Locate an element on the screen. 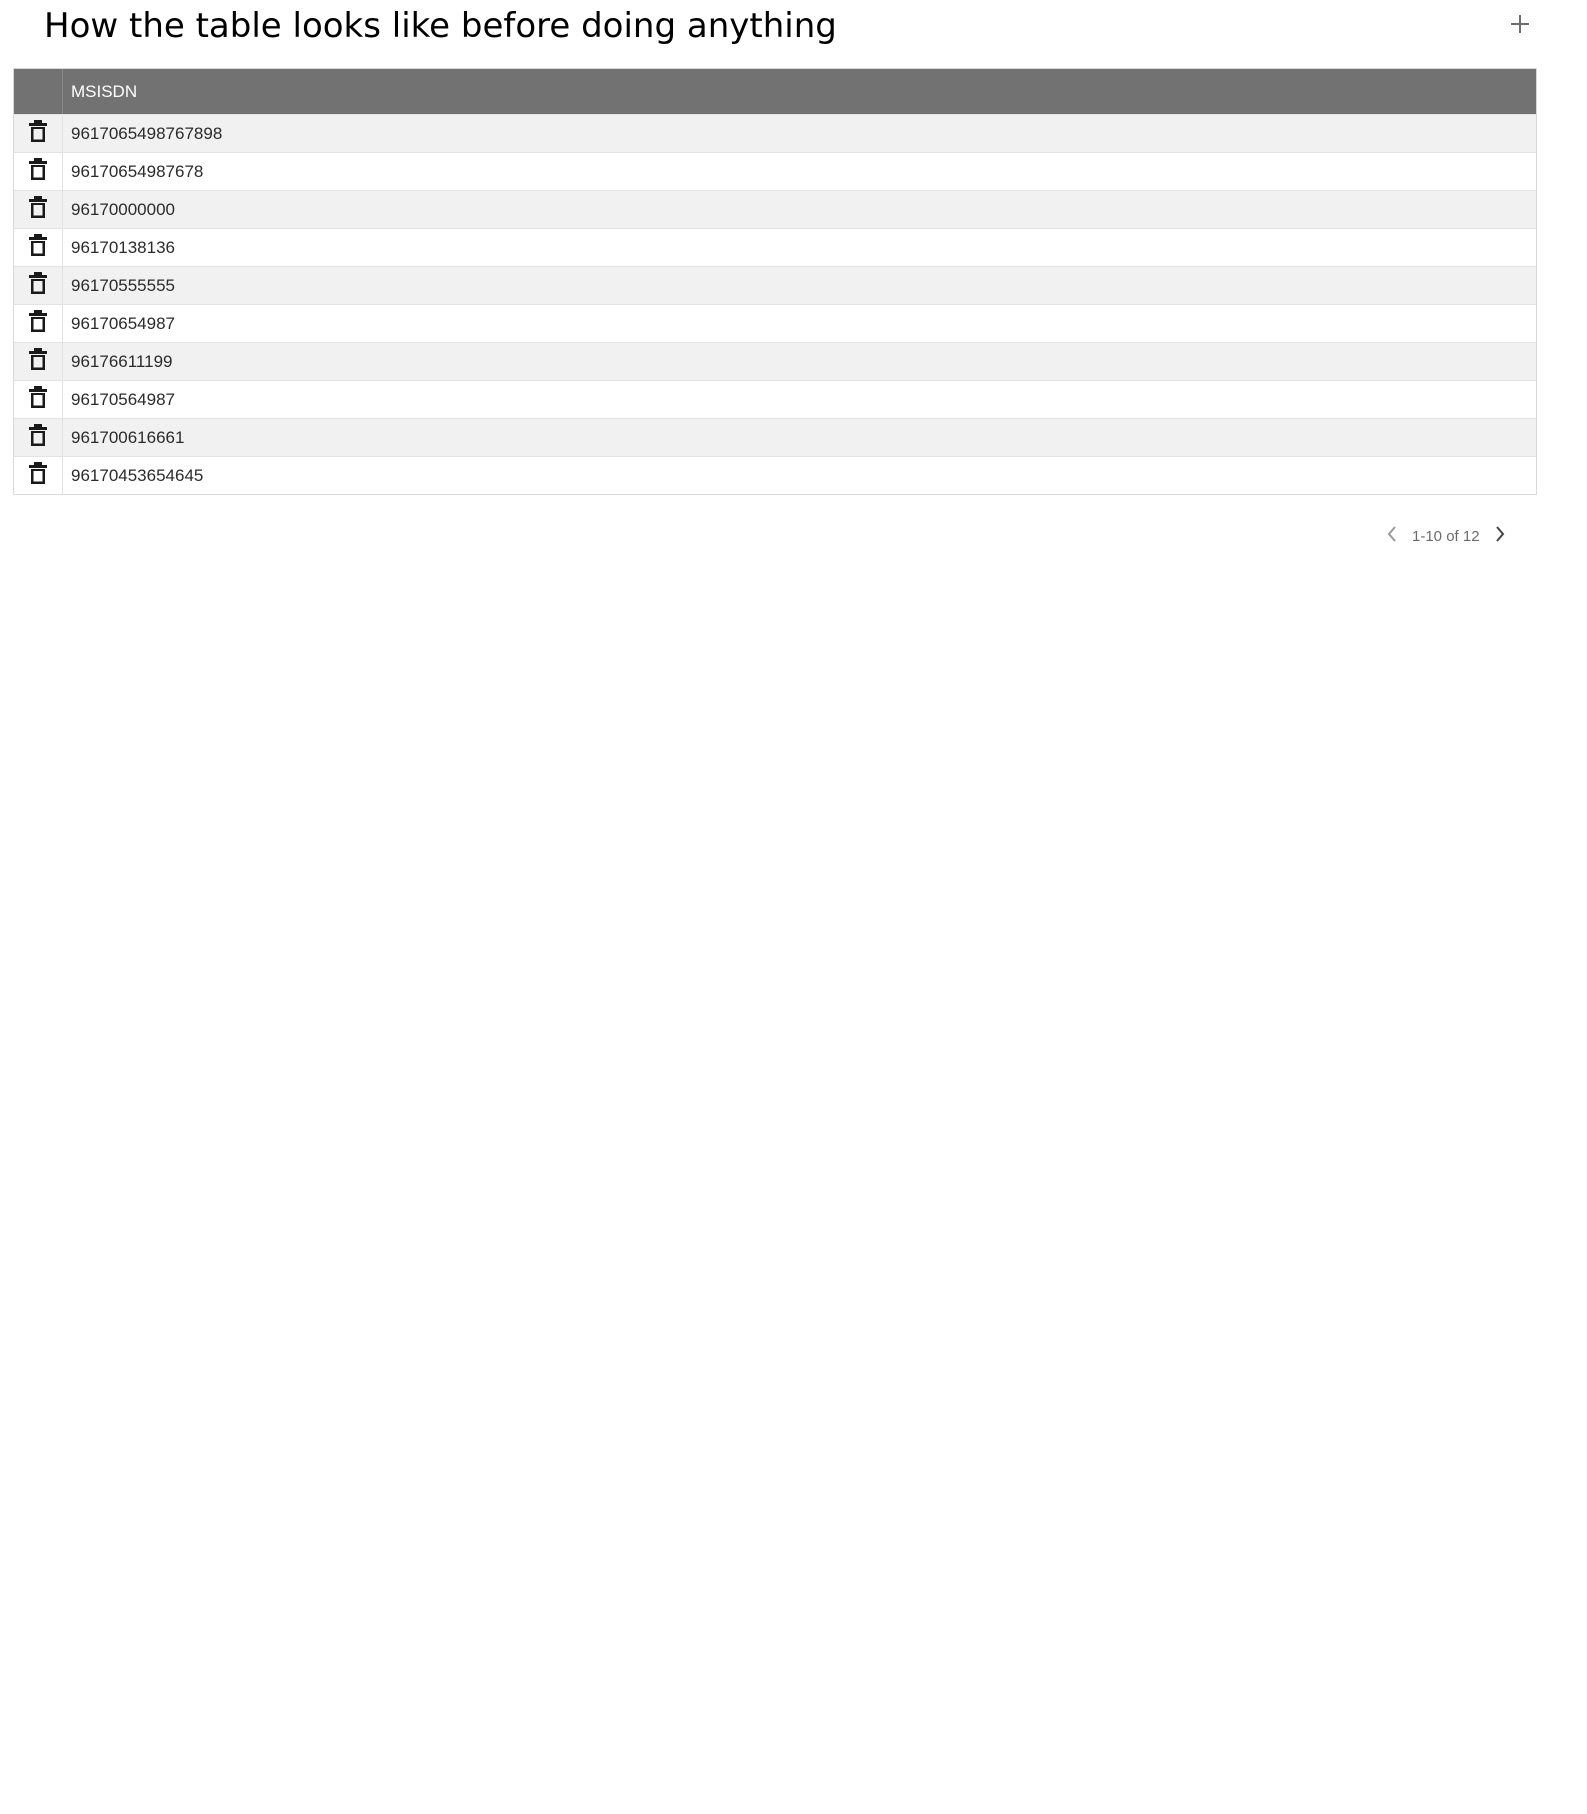 The width and height of the screenshot is (1587, 1814). plus-icon is located at coordinates (1520, 26).